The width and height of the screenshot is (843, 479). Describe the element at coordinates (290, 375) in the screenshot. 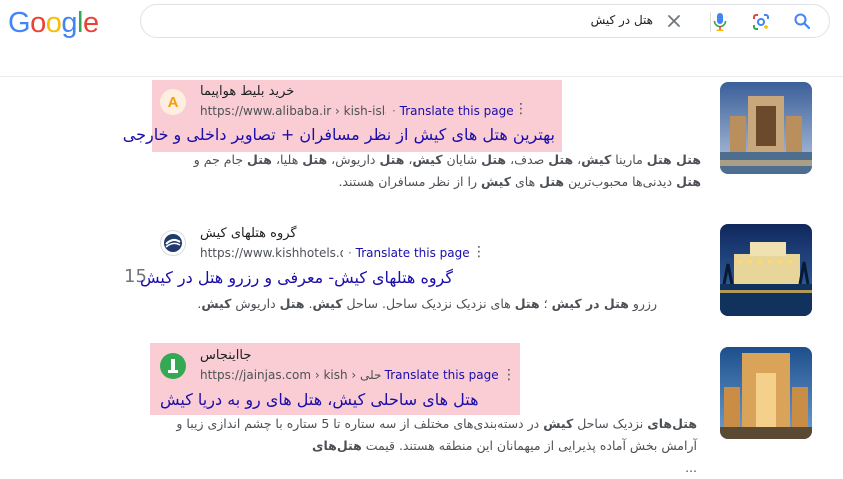

I see `result-url: https://jainjas.com › kish › حلی` at that location.